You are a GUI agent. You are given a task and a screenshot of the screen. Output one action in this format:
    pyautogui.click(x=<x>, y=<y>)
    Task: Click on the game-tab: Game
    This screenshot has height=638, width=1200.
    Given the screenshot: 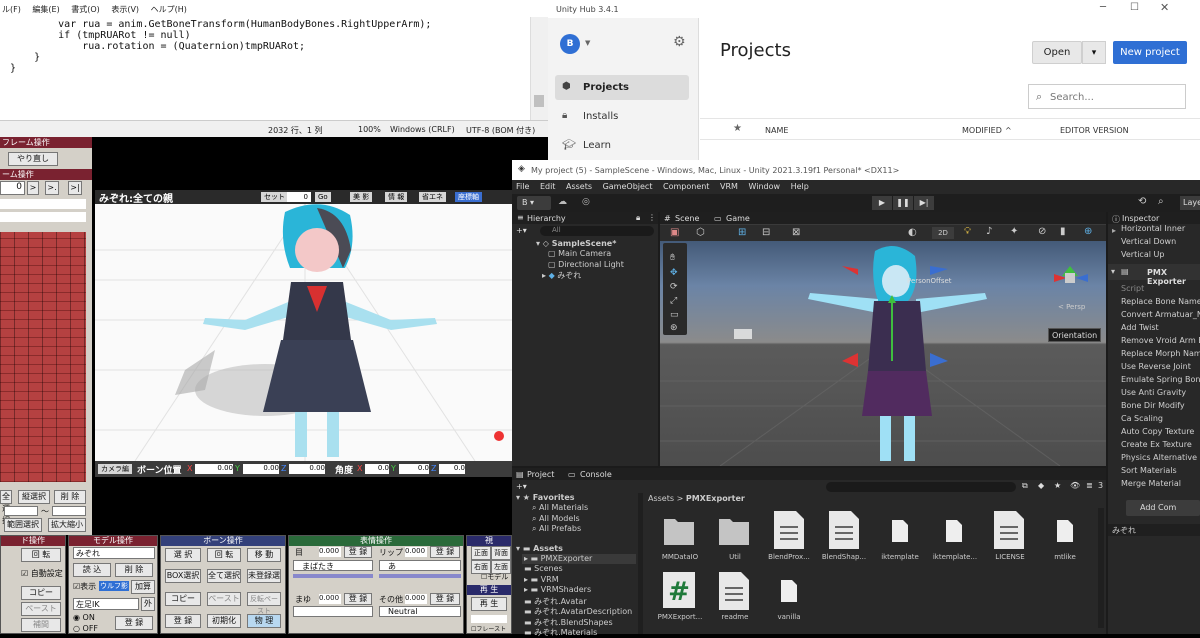 What is the action you would take?
    pyautogui.click(x=738, y=218)
    